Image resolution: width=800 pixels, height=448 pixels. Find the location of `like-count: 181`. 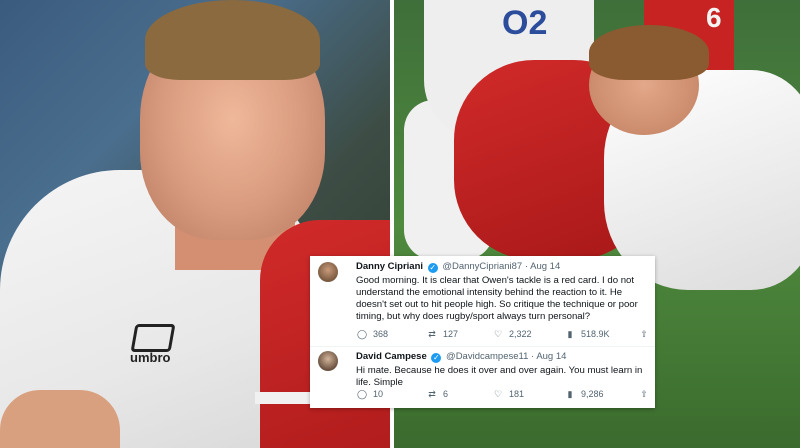

like-count: 181 is located at coordinates (517, 394).